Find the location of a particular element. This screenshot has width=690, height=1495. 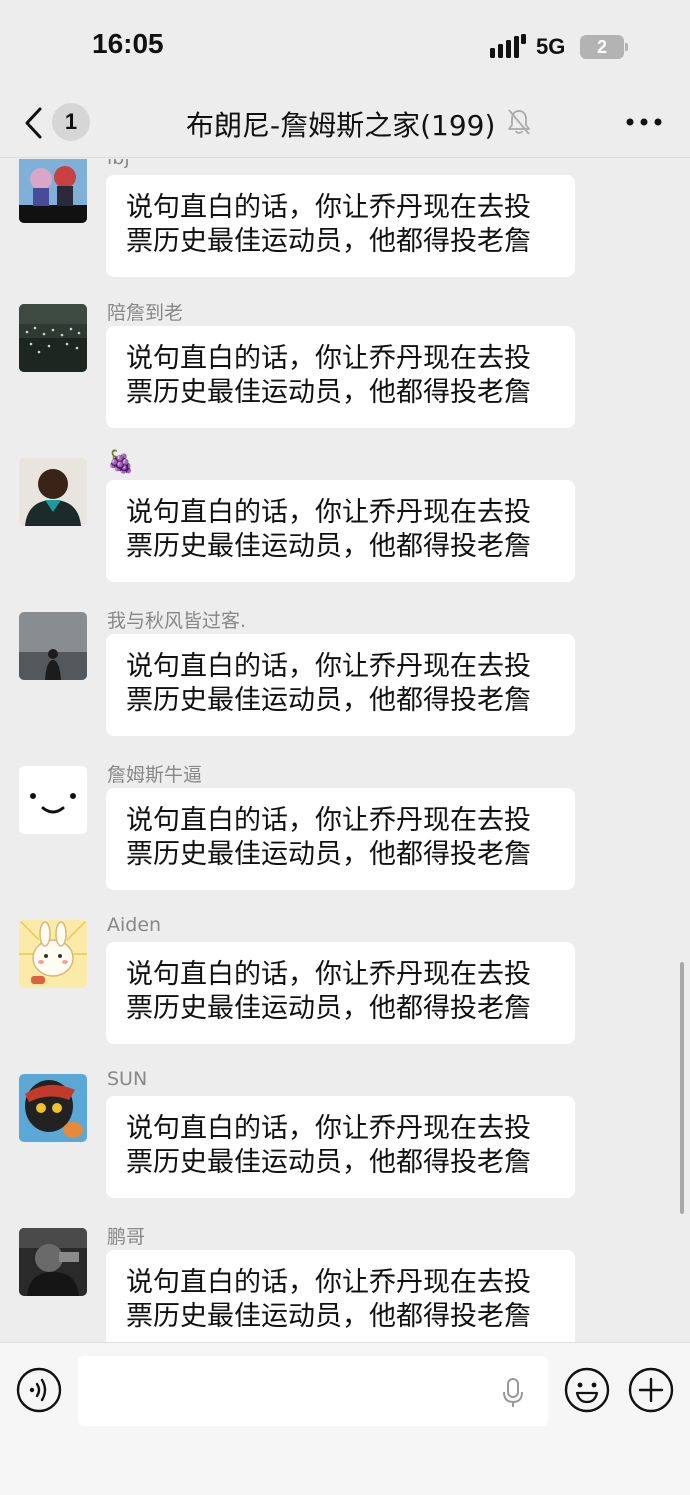

cartoon-characters-avatar is located at coordinates (53, 191).